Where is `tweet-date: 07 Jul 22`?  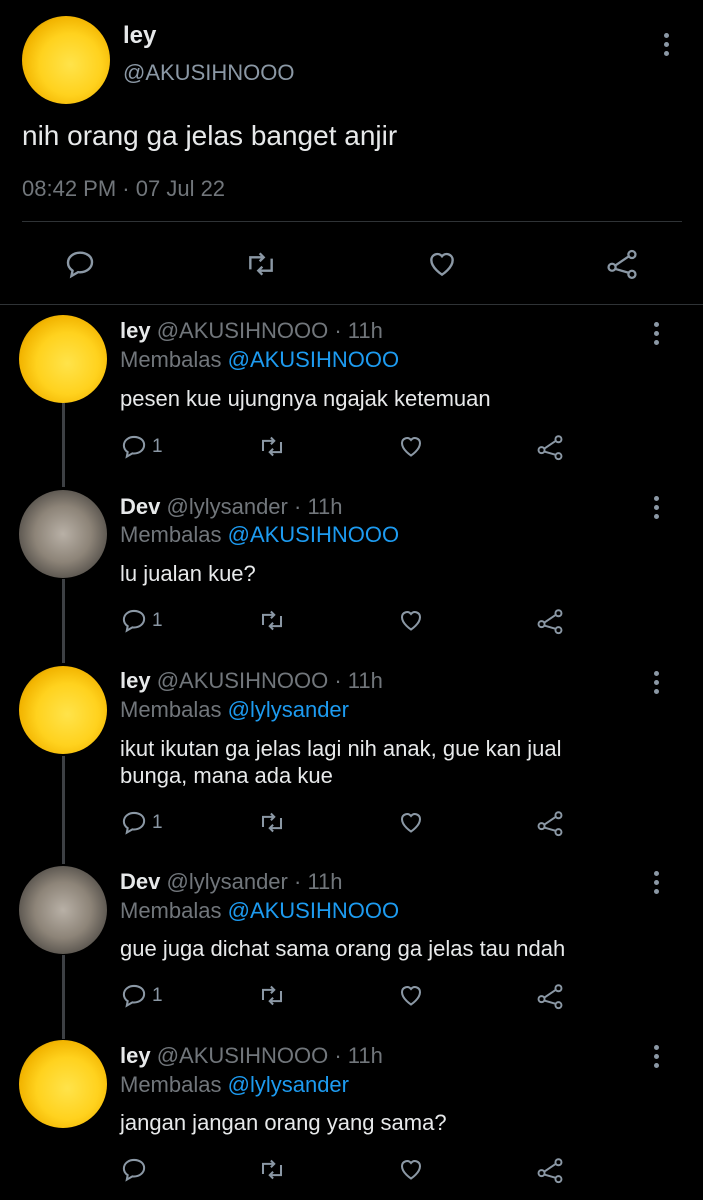
tweet-date: 07 Jul 22 is located at coordinates (180, 188).